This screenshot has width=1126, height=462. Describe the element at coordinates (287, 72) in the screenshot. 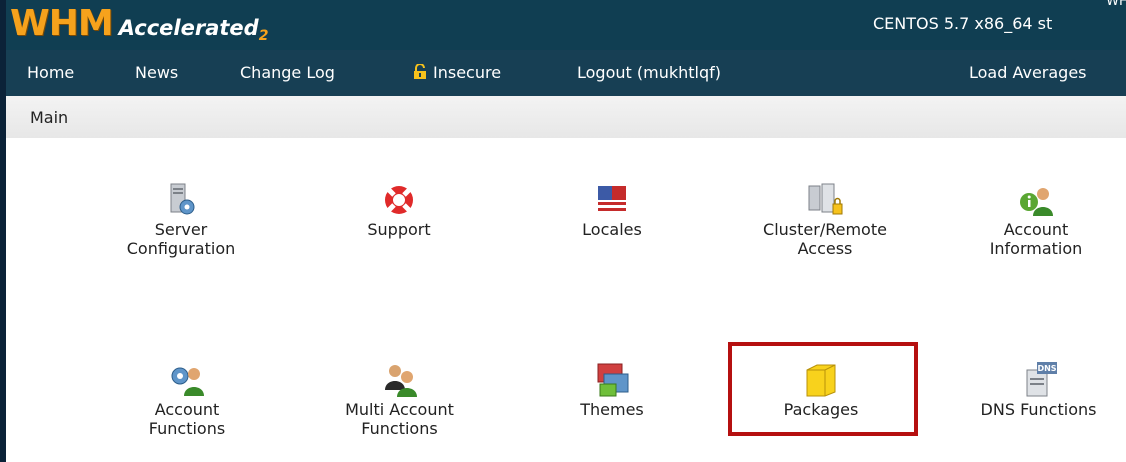

I see `nav-change-log: Change Log` at that location.